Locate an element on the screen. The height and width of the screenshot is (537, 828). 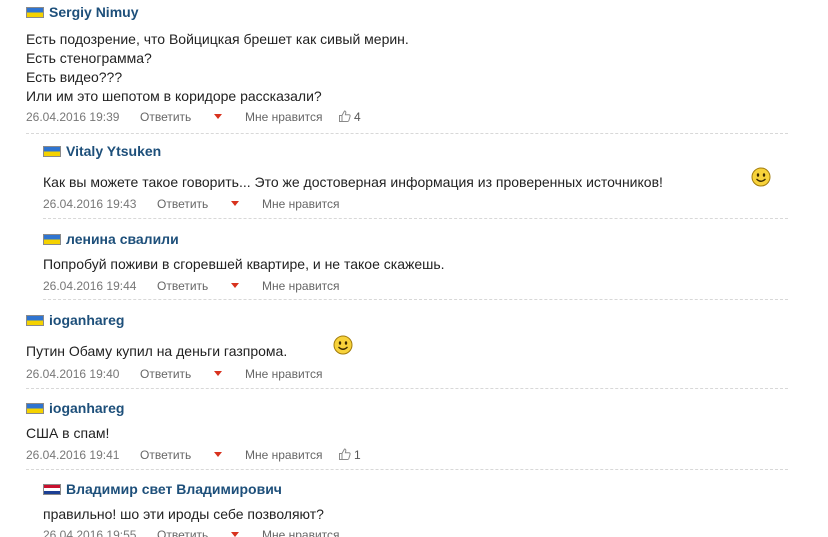
comment-text-line: правильно! шо эти ироды себе позволяют? is located at coordinates (183, 514).